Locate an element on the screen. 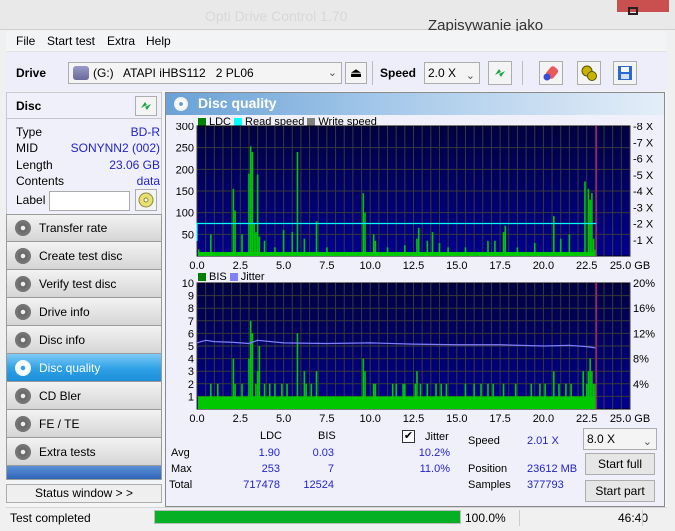  mid-value: SONYNN2 (002) is located at coordinates (115, 148).